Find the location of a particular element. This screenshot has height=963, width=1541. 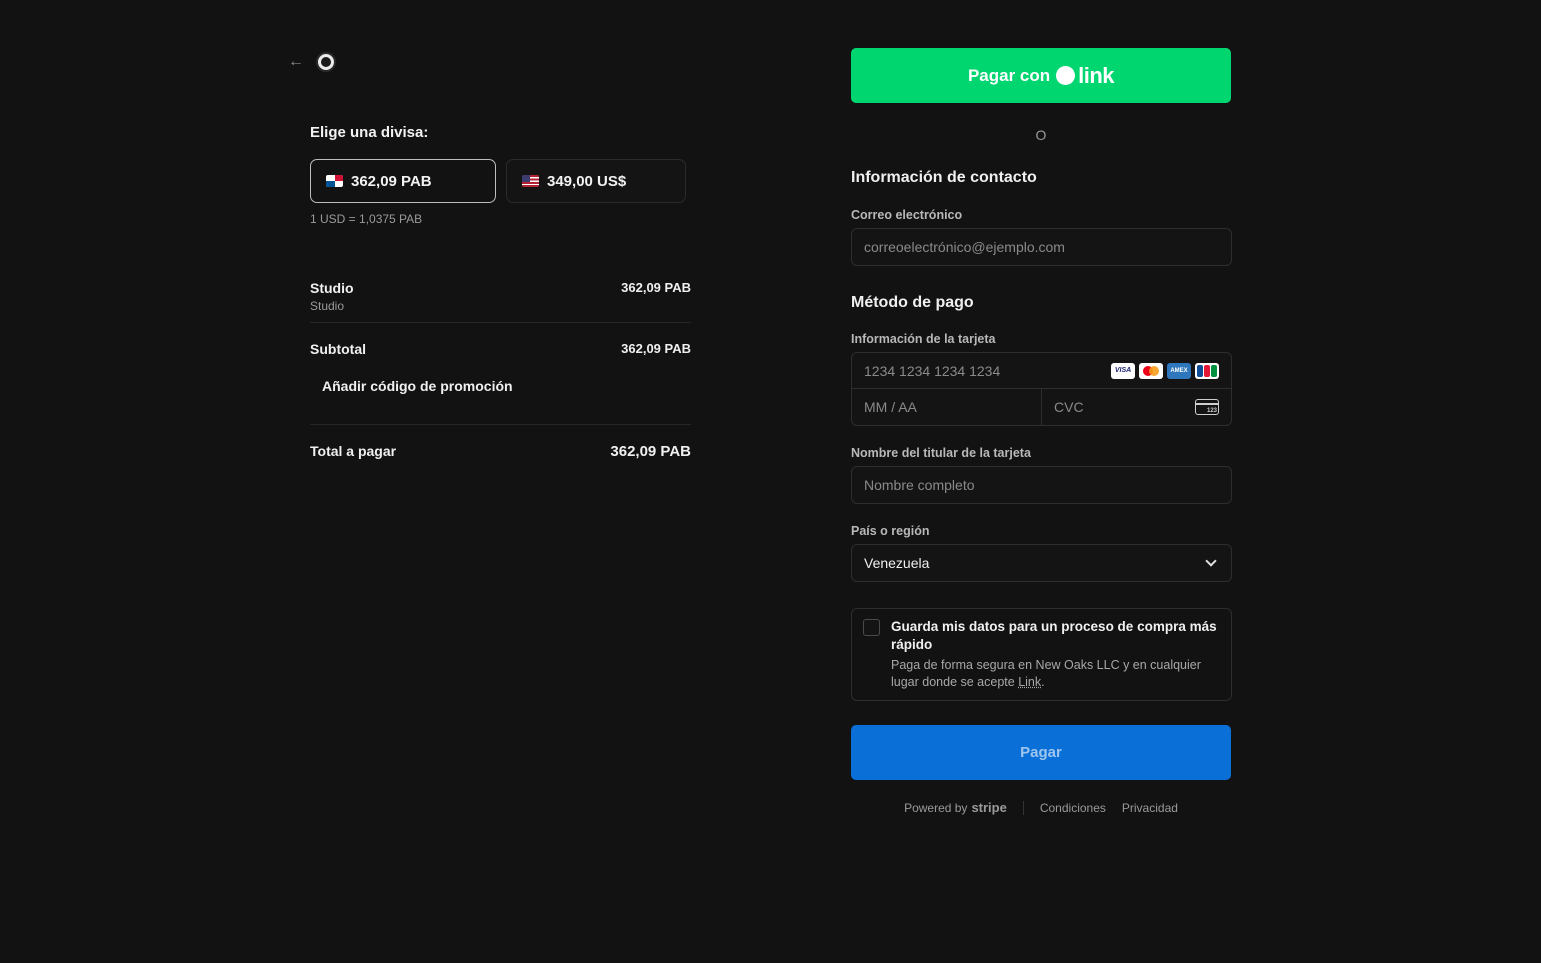

item-amount: 362,09 PAB is located at coordinates (656, 287).